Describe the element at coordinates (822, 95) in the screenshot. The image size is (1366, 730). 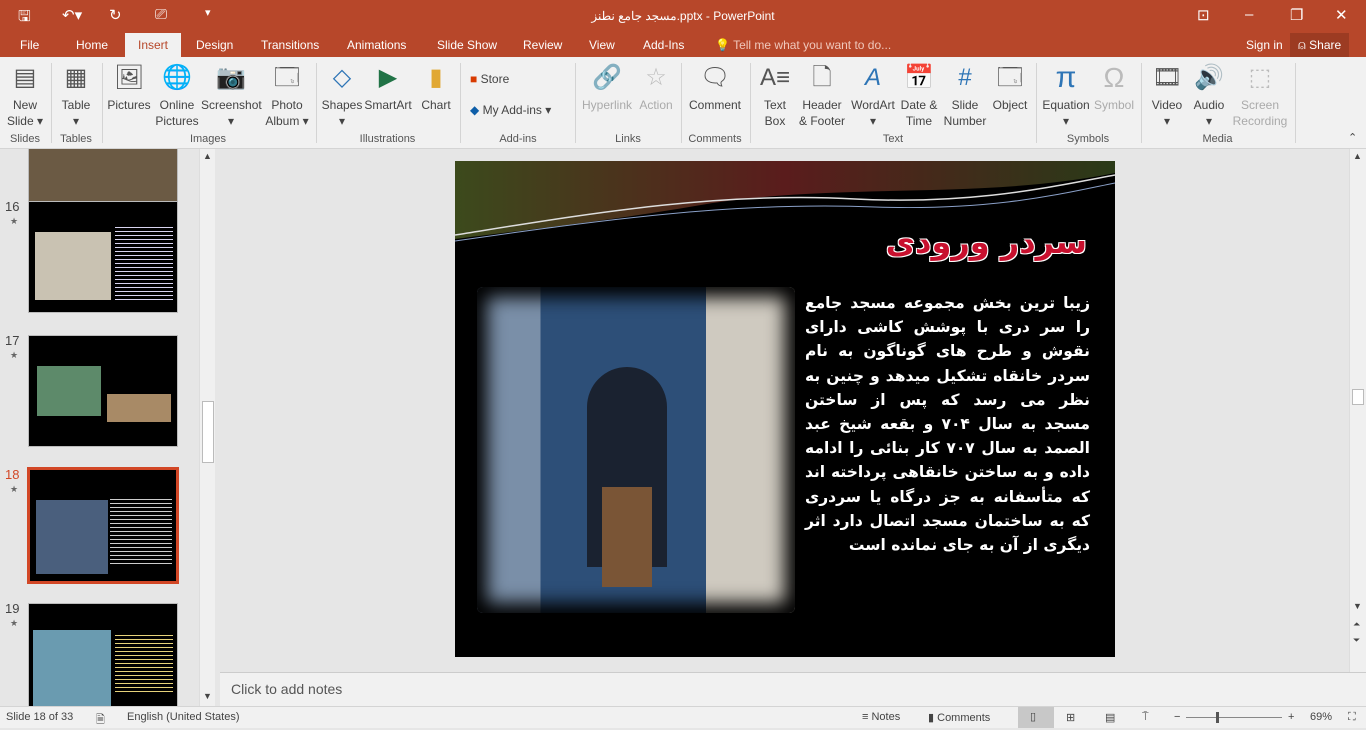
I see `header-footer-button: 🗋 Header & Footer` at that location.